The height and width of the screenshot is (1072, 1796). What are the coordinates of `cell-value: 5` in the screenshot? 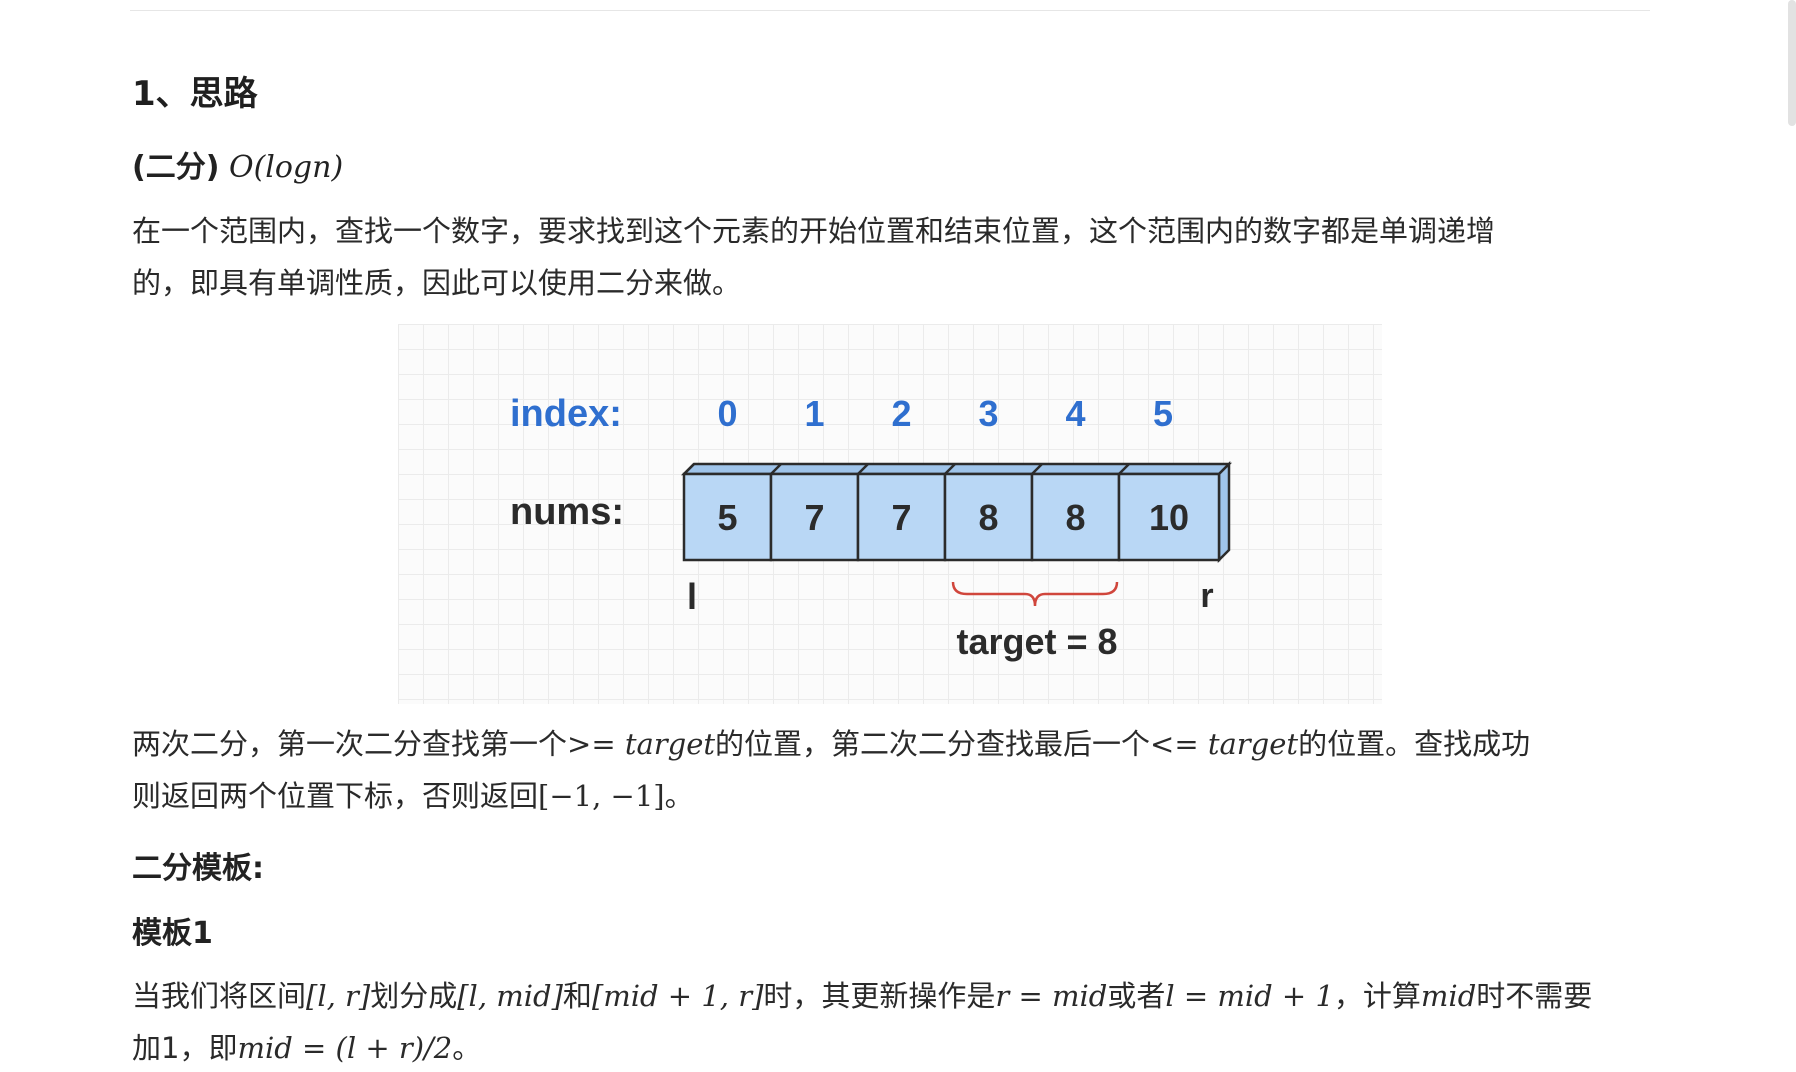 It's located at (727, 517).